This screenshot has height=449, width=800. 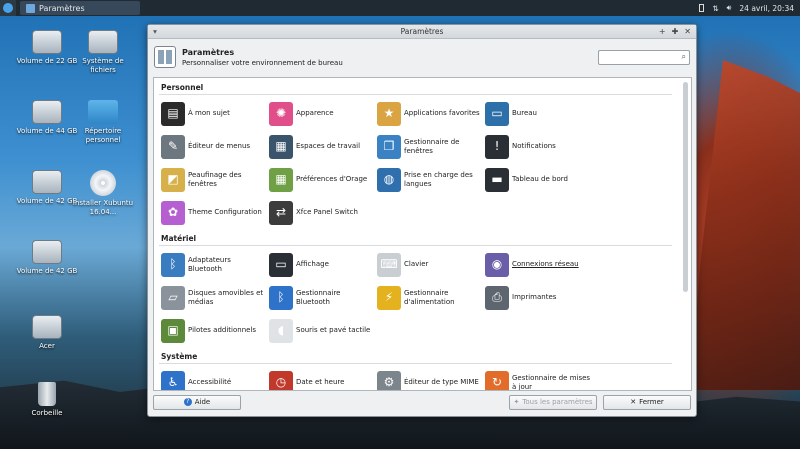 What do you see at coordinates (213, 378) in the screenshot?
I see `settings-item: ♿ Accessibilité` at bounding box center [213, 378].